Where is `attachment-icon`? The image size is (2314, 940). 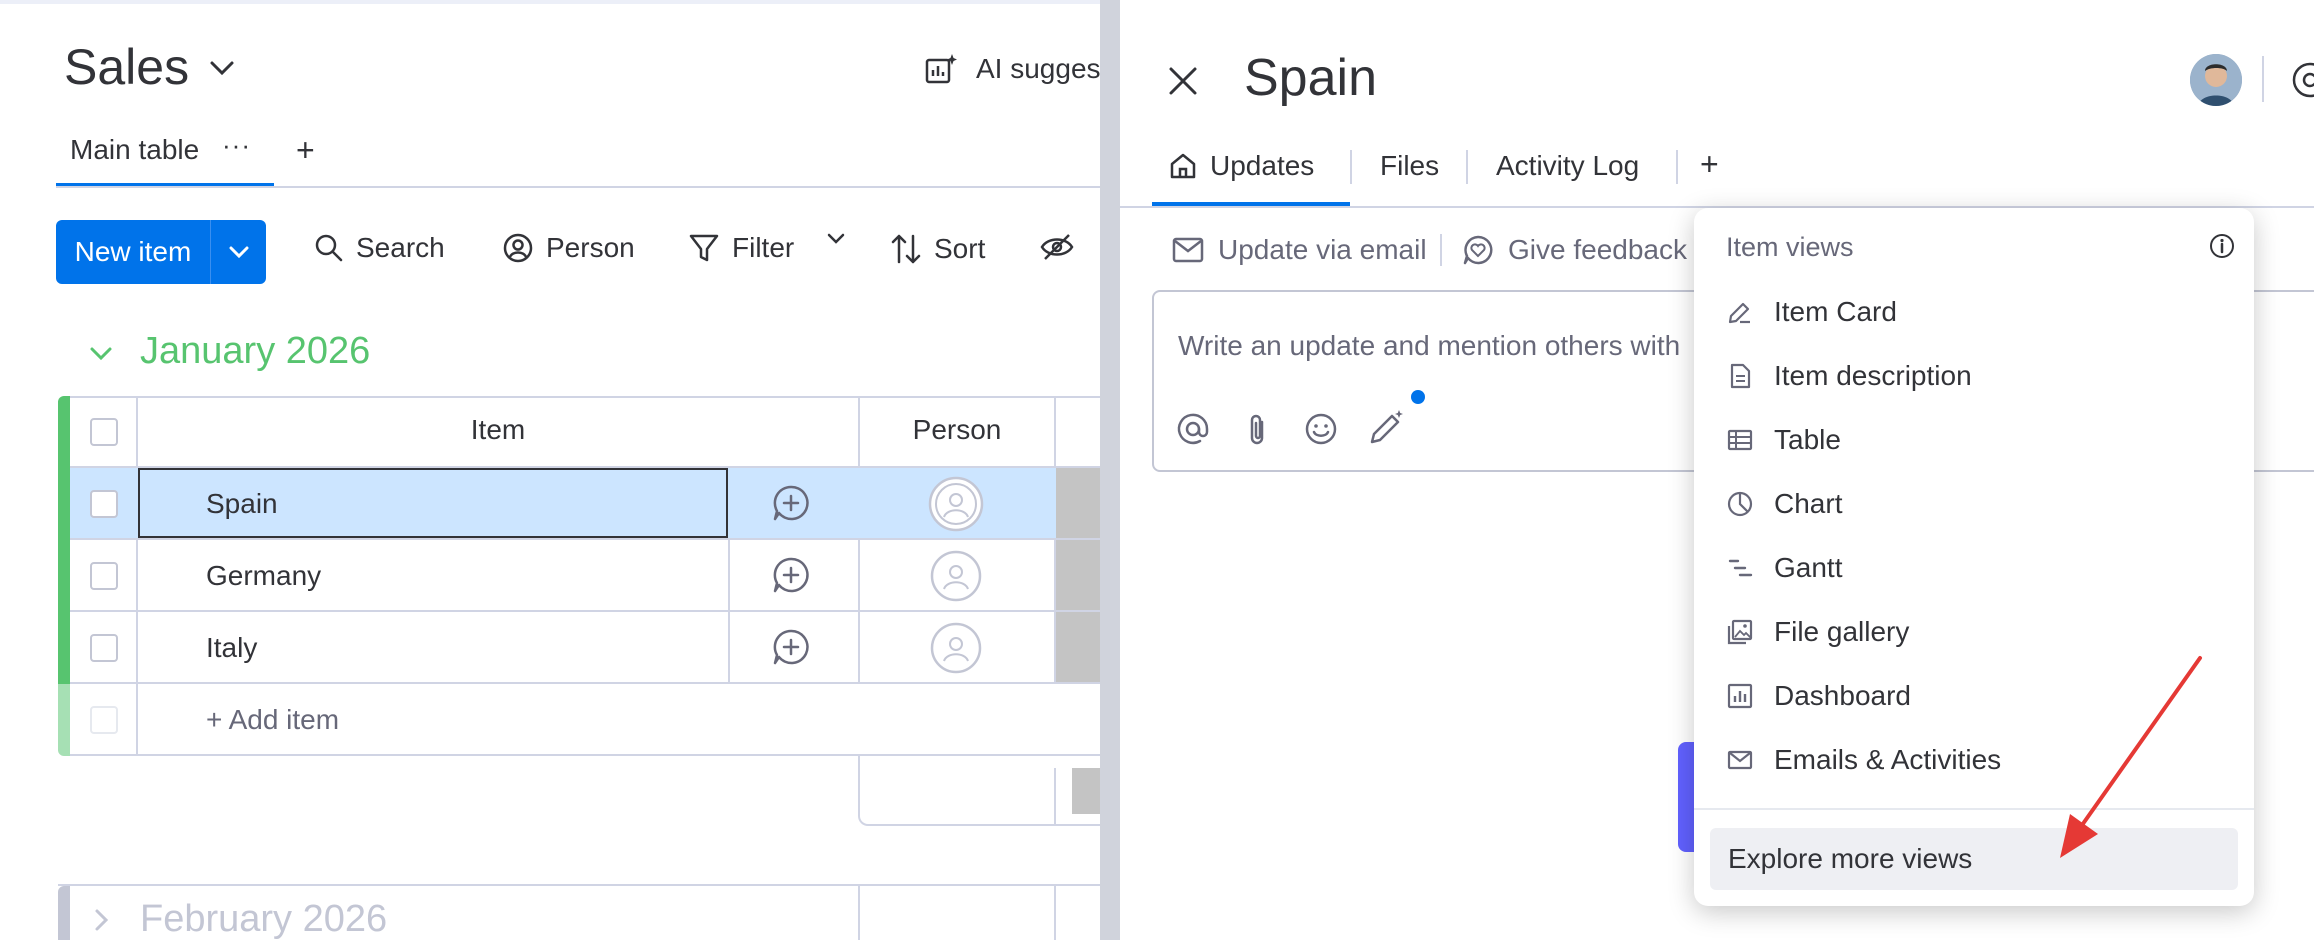 attachment-icon is located at coordinates (1257, 430).